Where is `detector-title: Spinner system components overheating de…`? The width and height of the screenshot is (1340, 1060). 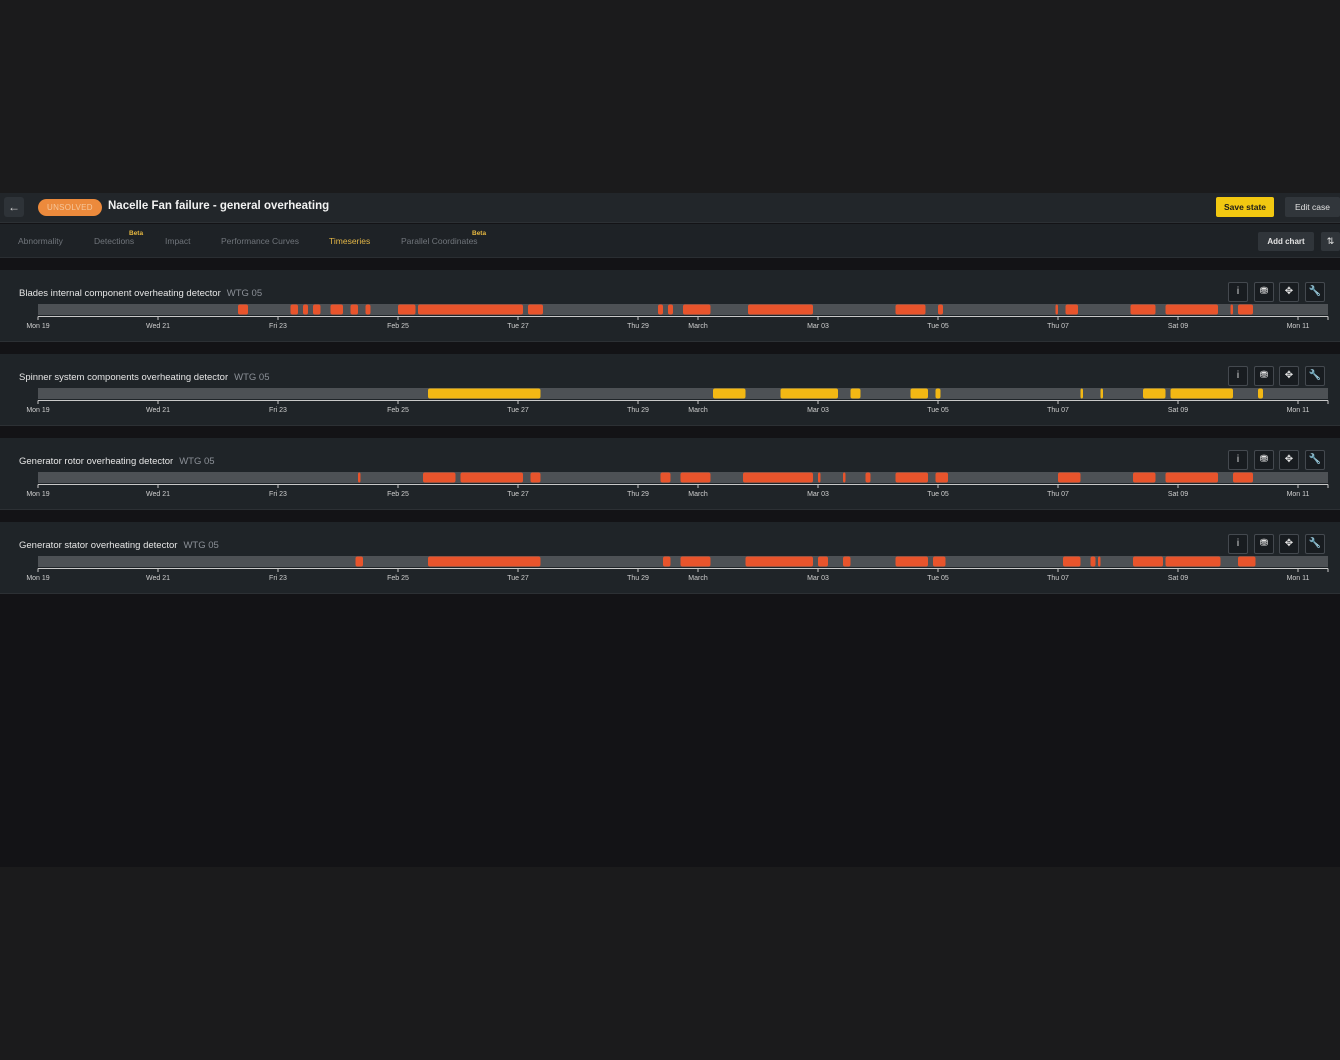 detector-title: Spinner system components overheating de… is located at coordinates (144, 377).